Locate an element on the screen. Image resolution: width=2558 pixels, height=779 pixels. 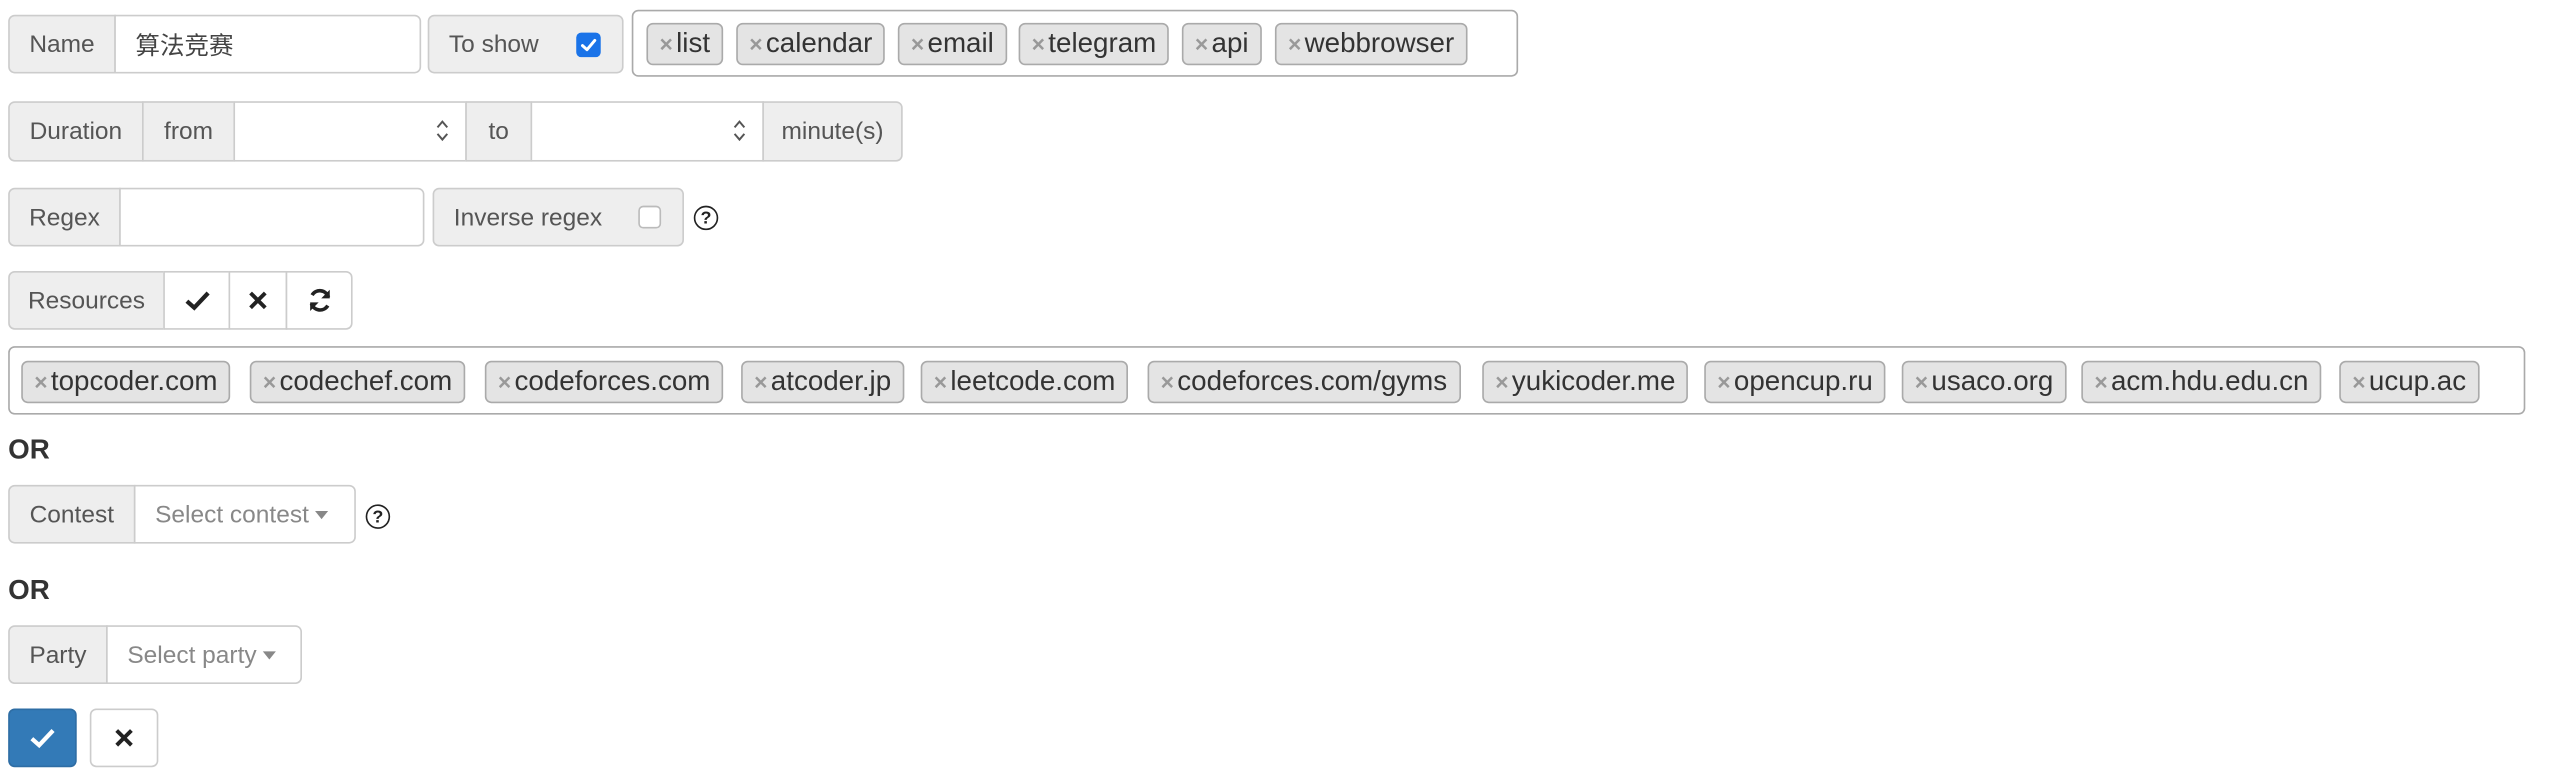
refresh-icon is located at coordinates (319, 300).